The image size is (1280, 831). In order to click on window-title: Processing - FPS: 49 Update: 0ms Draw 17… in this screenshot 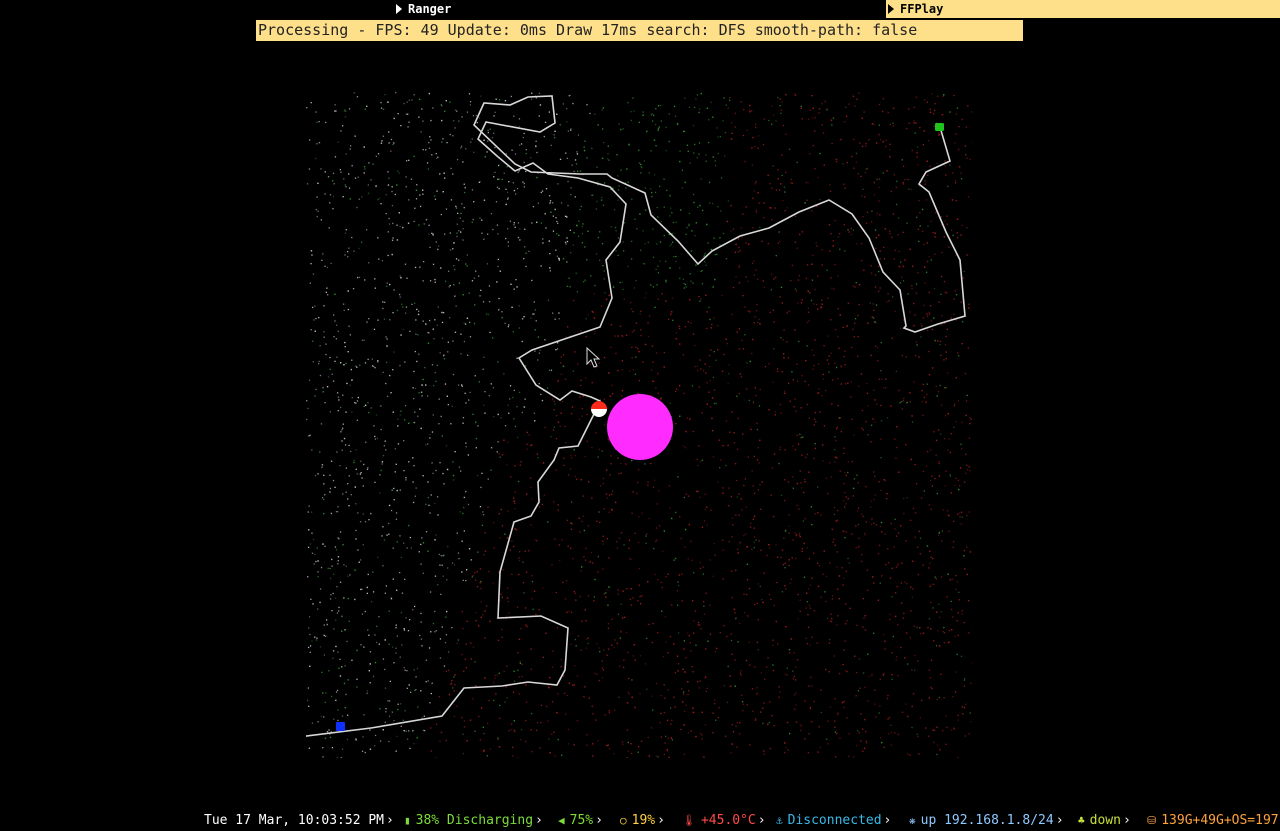, I will do `click(639, 30)`.